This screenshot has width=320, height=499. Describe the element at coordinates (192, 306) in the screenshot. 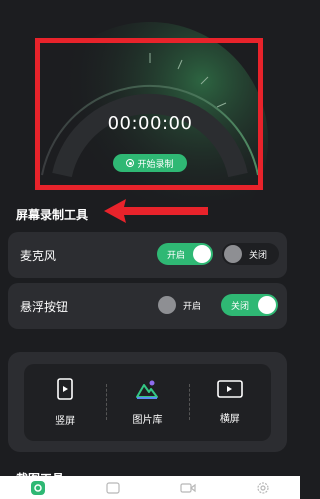

I see `floating-button-on-label: 开启` at that location.